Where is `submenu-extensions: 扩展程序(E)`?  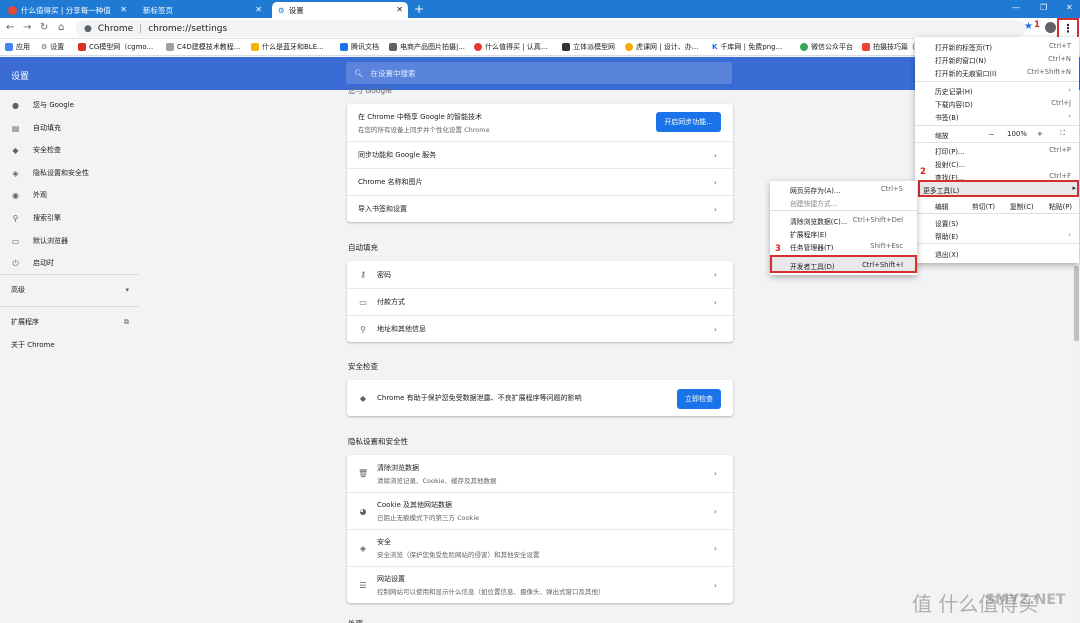 submenu-extensions: 扩展程序(E) is located at coordinates (846, 234).